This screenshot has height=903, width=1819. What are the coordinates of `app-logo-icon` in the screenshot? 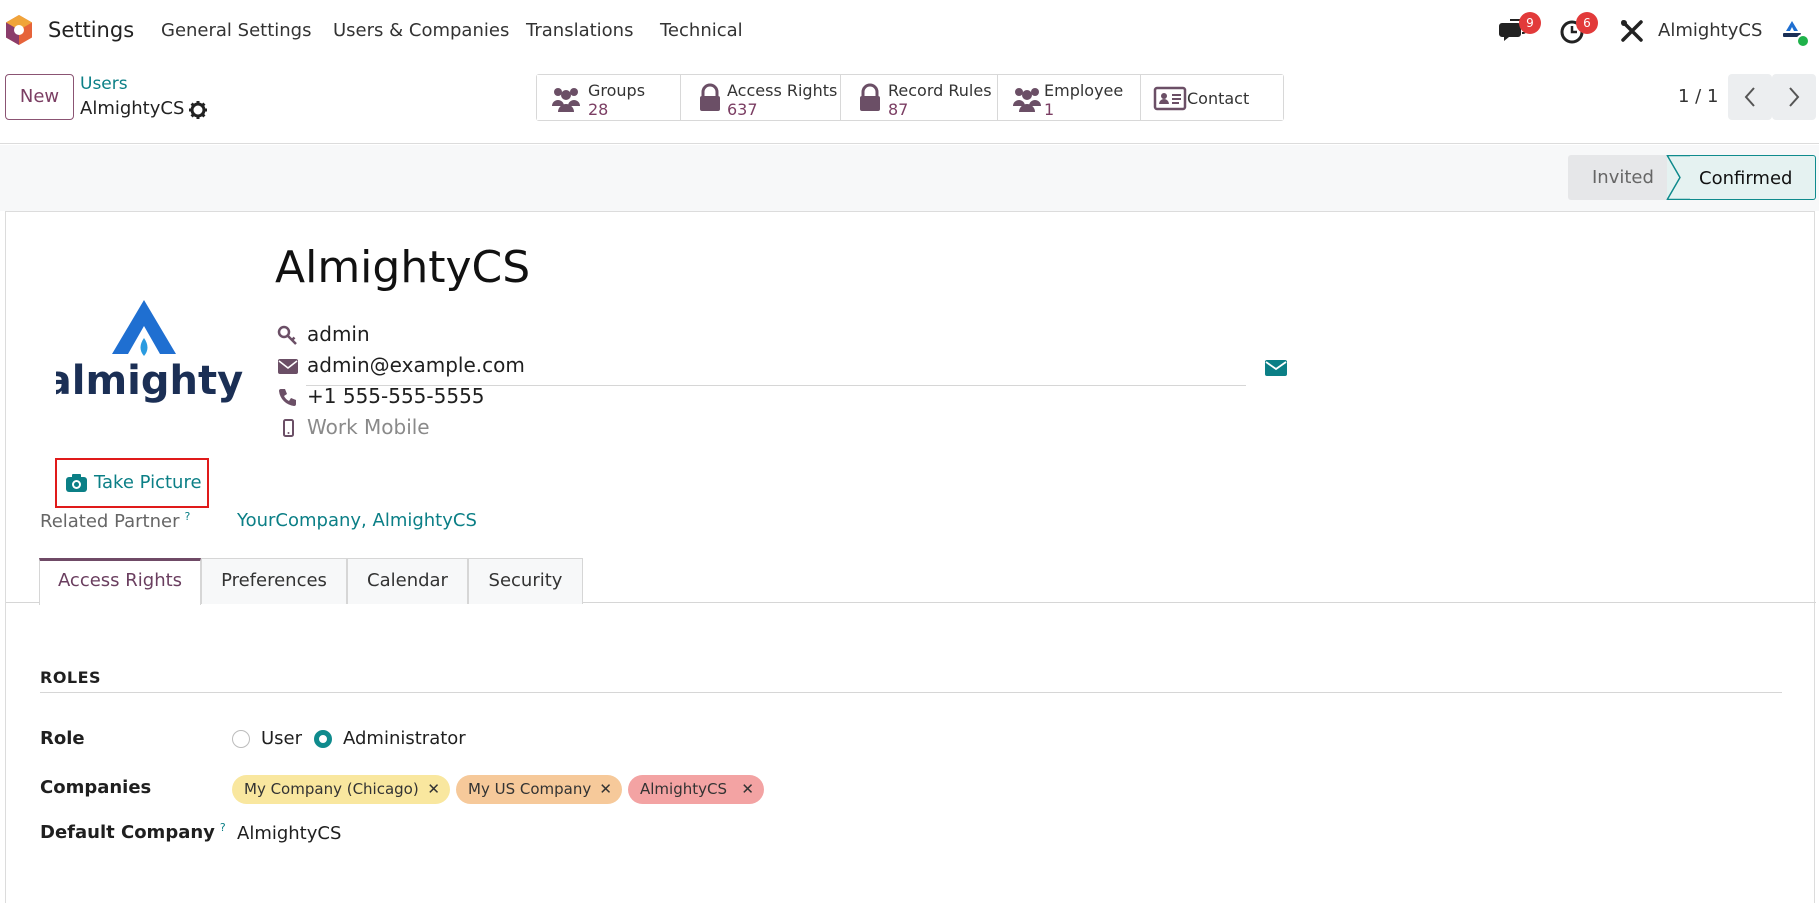 It's located at (19, 30).